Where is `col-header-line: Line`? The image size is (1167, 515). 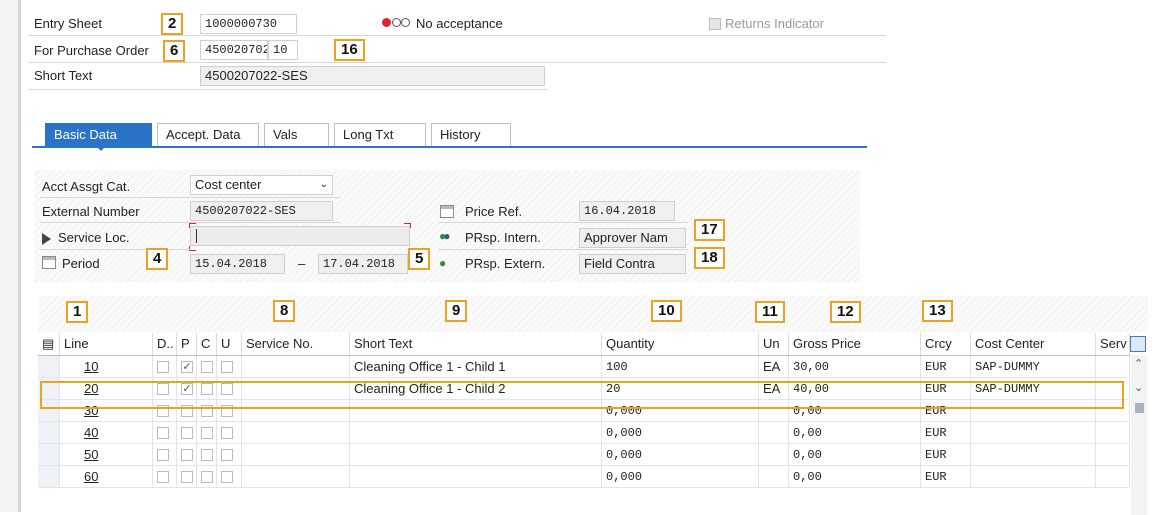
col-header-line: Line is located at coordinates (106, 344).